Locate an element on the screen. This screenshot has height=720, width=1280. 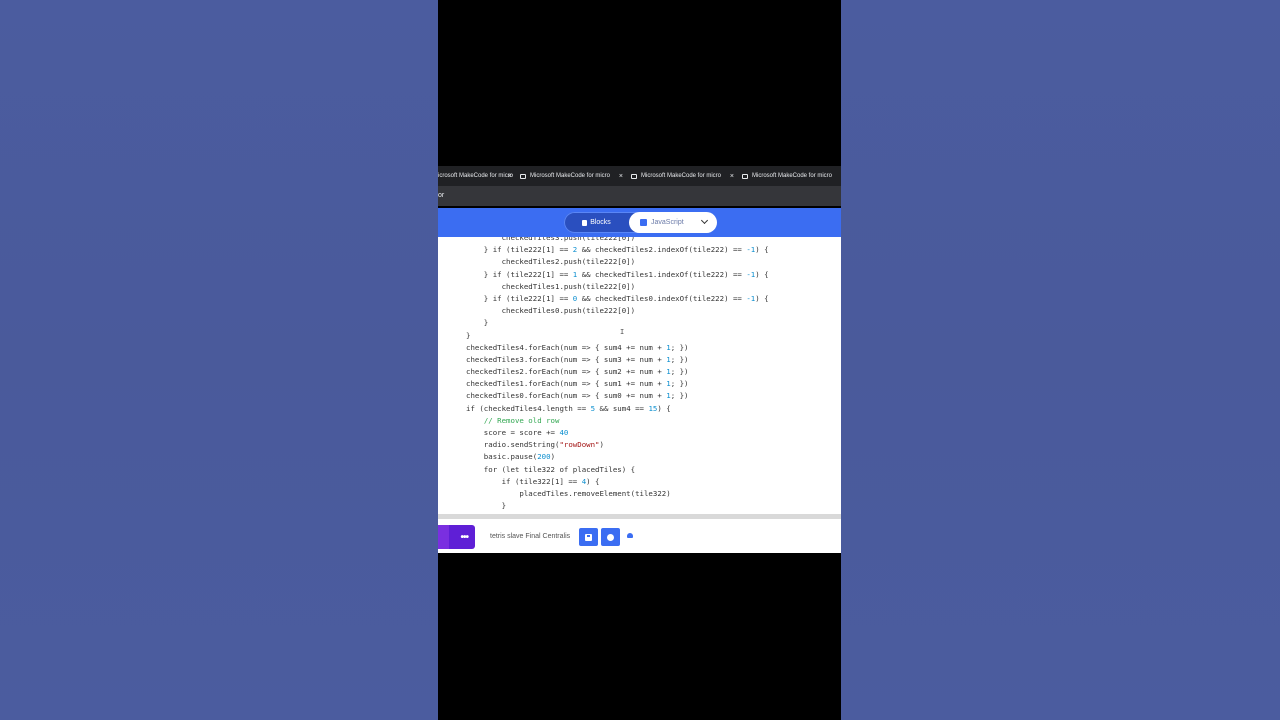
code-line: basic.pause(200) is located at coordinates (511, 457).